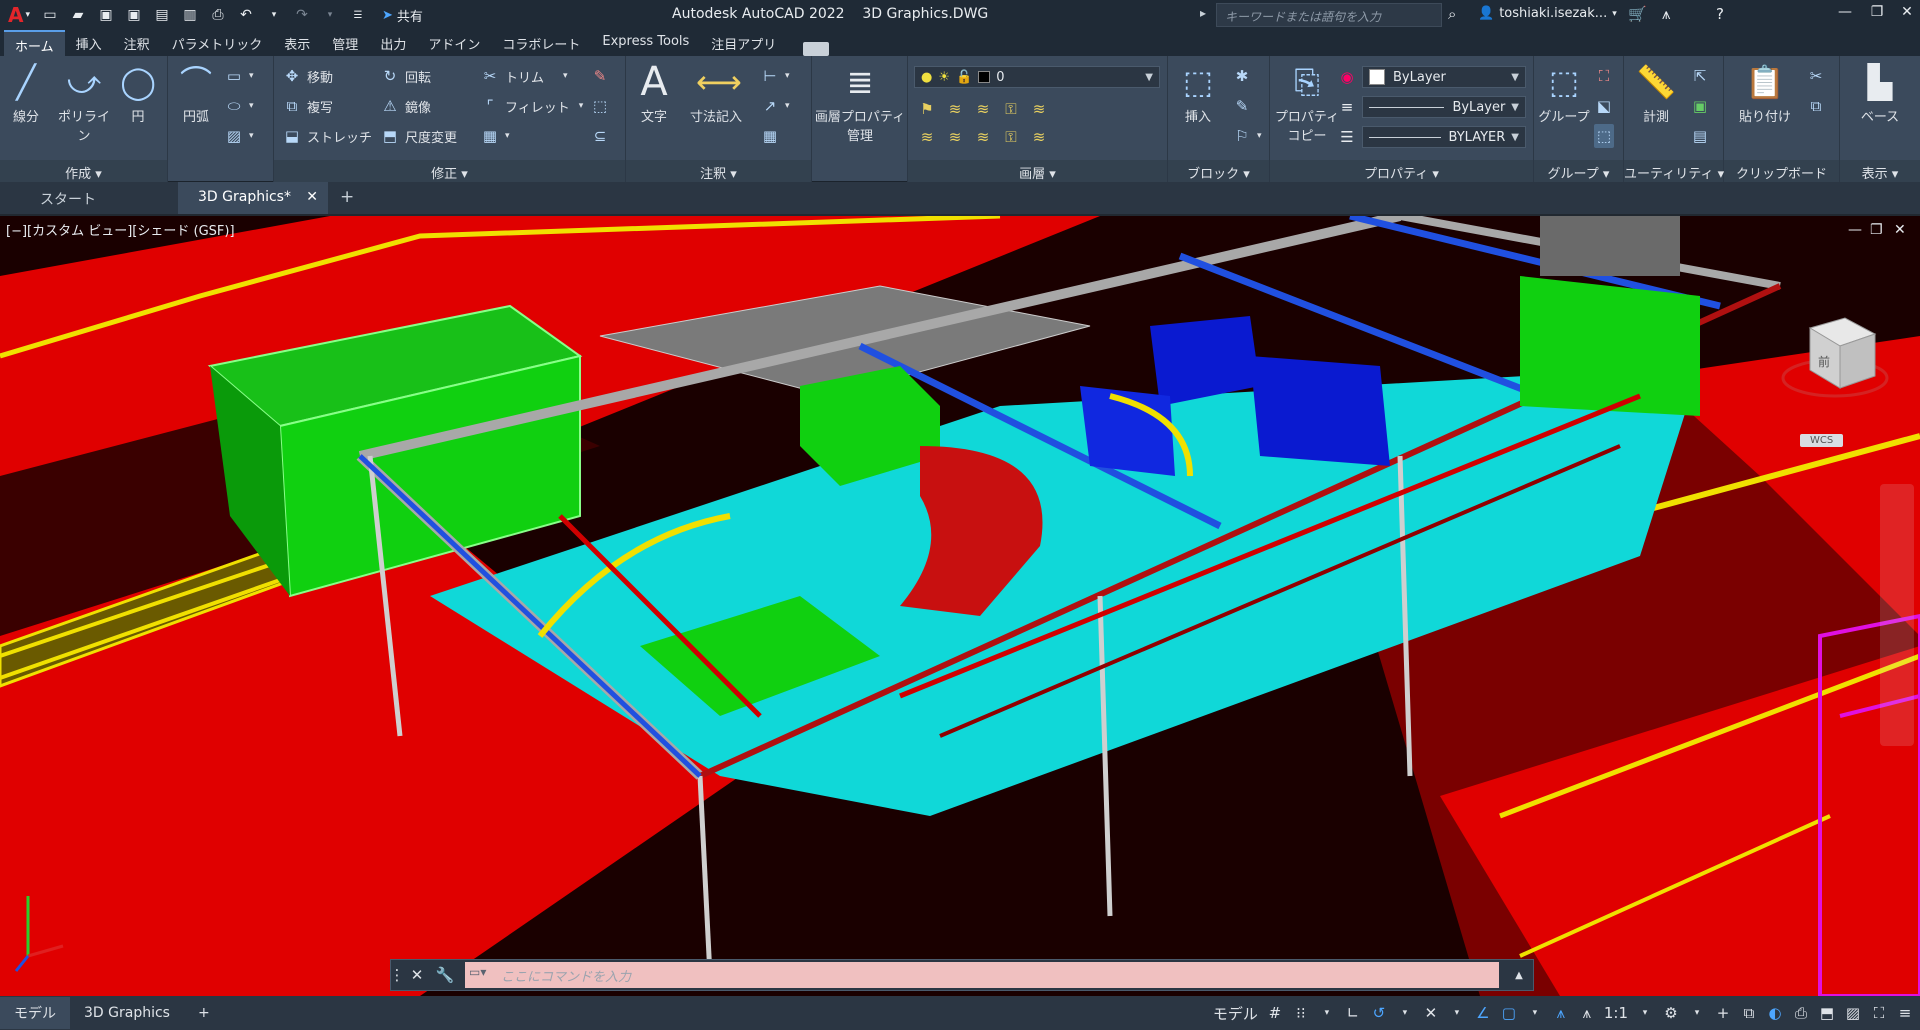 Image resolution: width=1920 pixels, height=1030 pixels. What do you see at coordinates (218, 15) in the screenshot?
I see `plot-icon: ⎙` at bounding box center [218, 15].